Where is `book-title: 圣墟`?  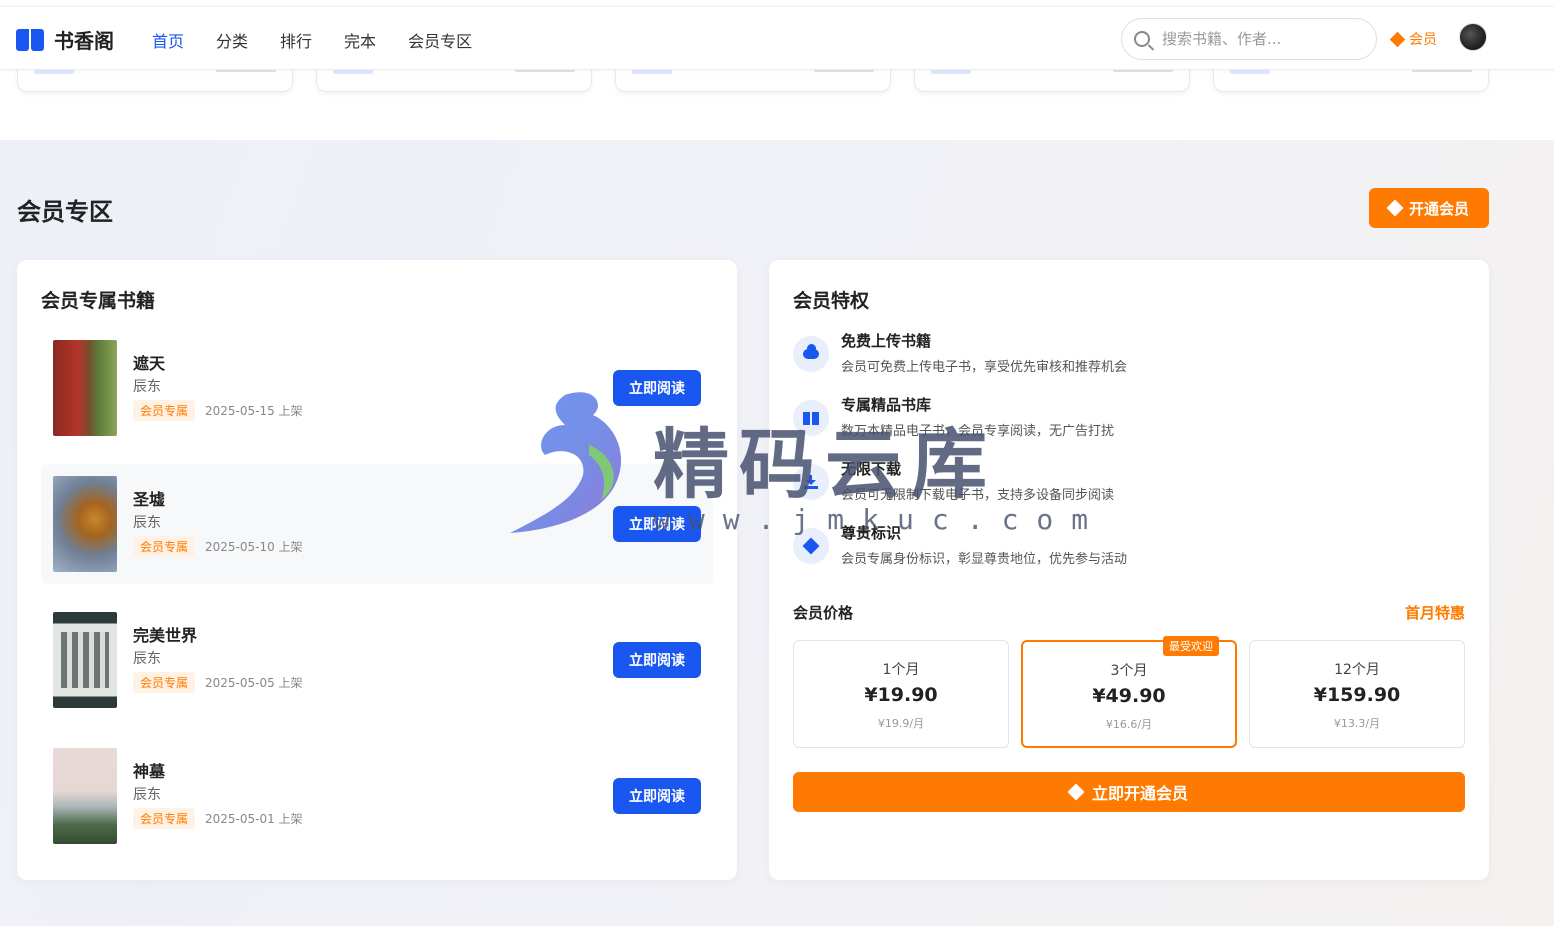
book-title: 圣墟 is located at coordinates (149, 498).